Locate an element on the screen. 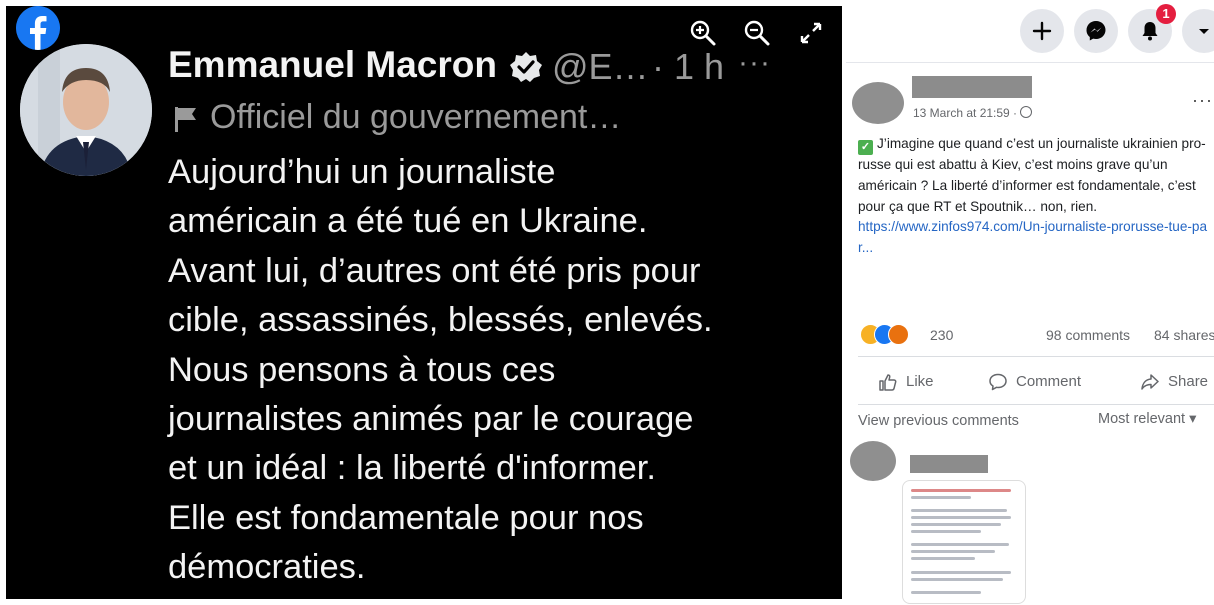  comment-image-attachment is located at coordinates (964, 542).